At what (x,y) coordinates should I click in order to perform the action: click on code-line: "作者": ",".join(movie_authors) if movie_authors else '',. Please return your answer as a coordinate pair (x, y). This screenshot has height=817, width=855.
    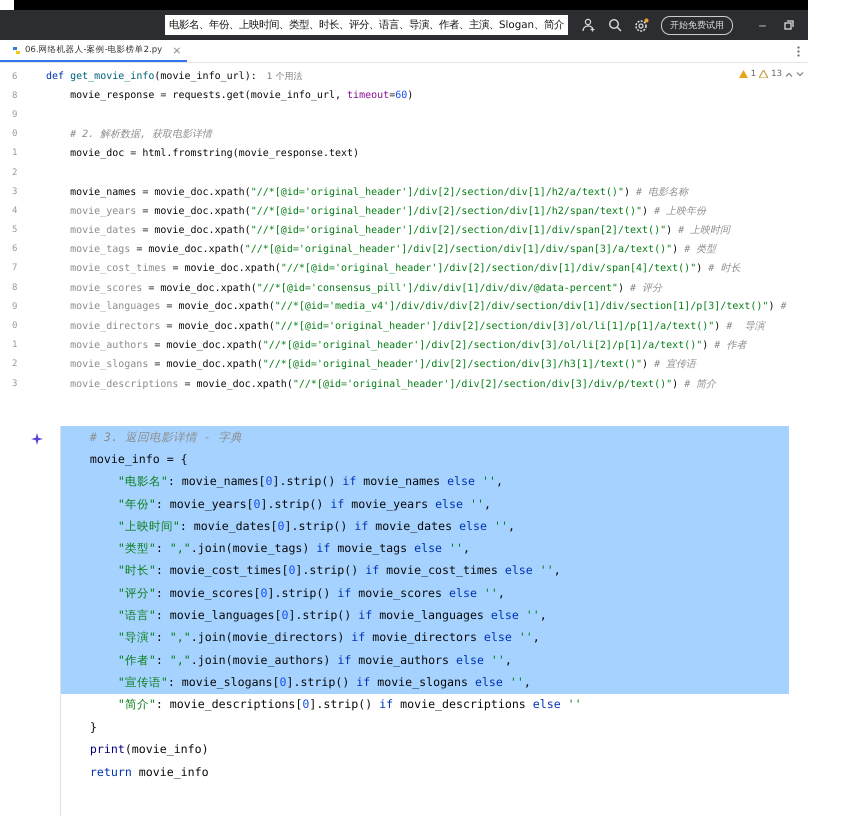
    Looking at the image, I should click on (314, 660).